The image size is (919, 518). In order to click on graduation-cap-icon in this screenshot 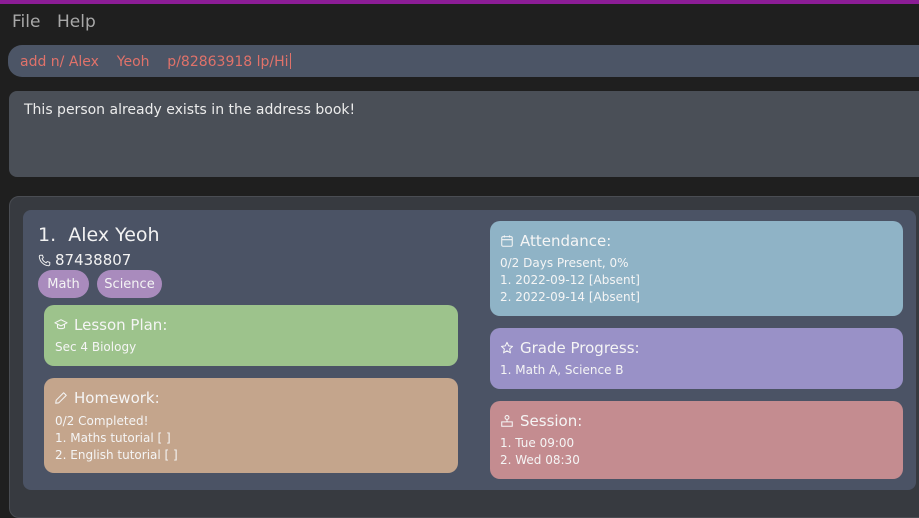, I will do `click(61, 324)`.